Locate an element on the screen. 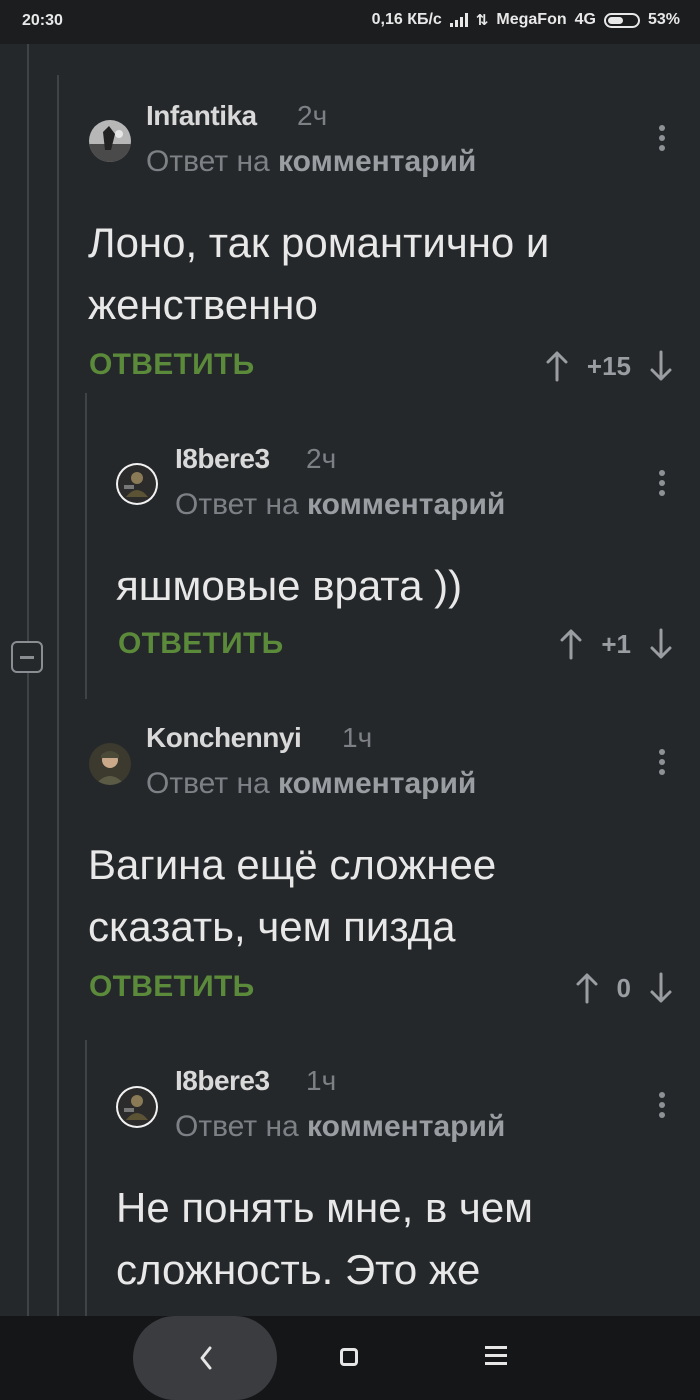 The width and height of the screenshot is (700, 1400). chevron-left-icon is located at coordinates (206, 1358).